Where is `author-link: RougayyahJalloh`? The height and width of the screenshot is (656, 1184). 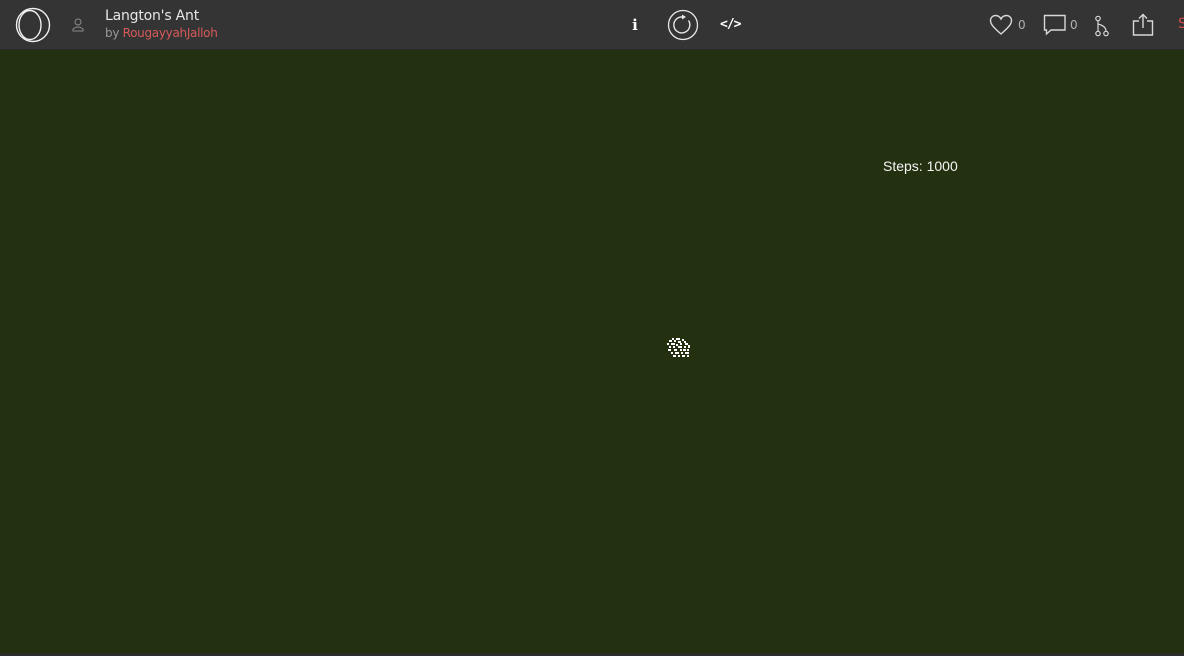 author-link: RougayyahJalloh is located at coordinates (170, 33).